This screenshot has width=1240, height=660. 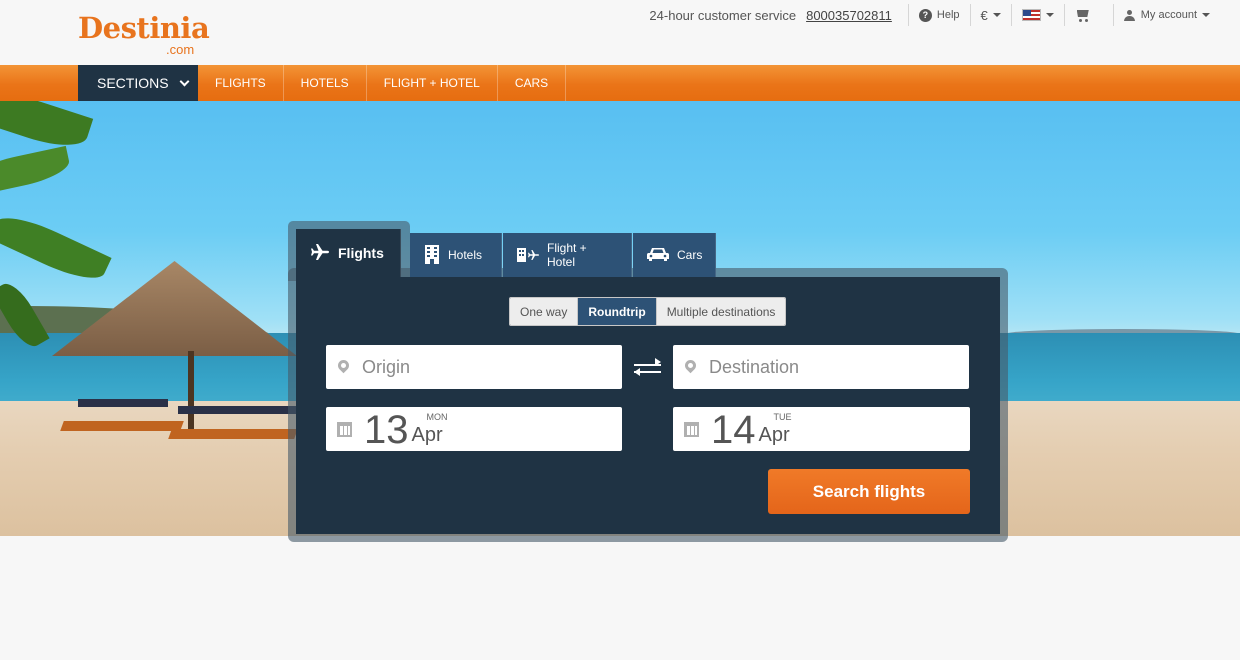 What do you see at coordinates (658, 255) in the screenshot?
I see `car-icon` at bounding box center [658, 255].